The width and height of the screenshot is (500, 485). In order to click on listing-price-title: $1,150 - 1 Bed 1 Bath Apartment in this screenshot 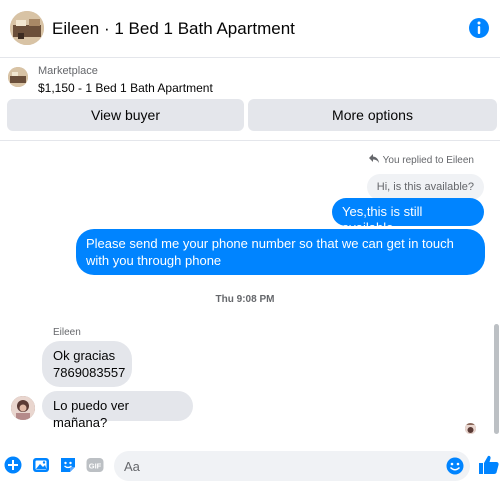, I will do `click(125, 88)`.